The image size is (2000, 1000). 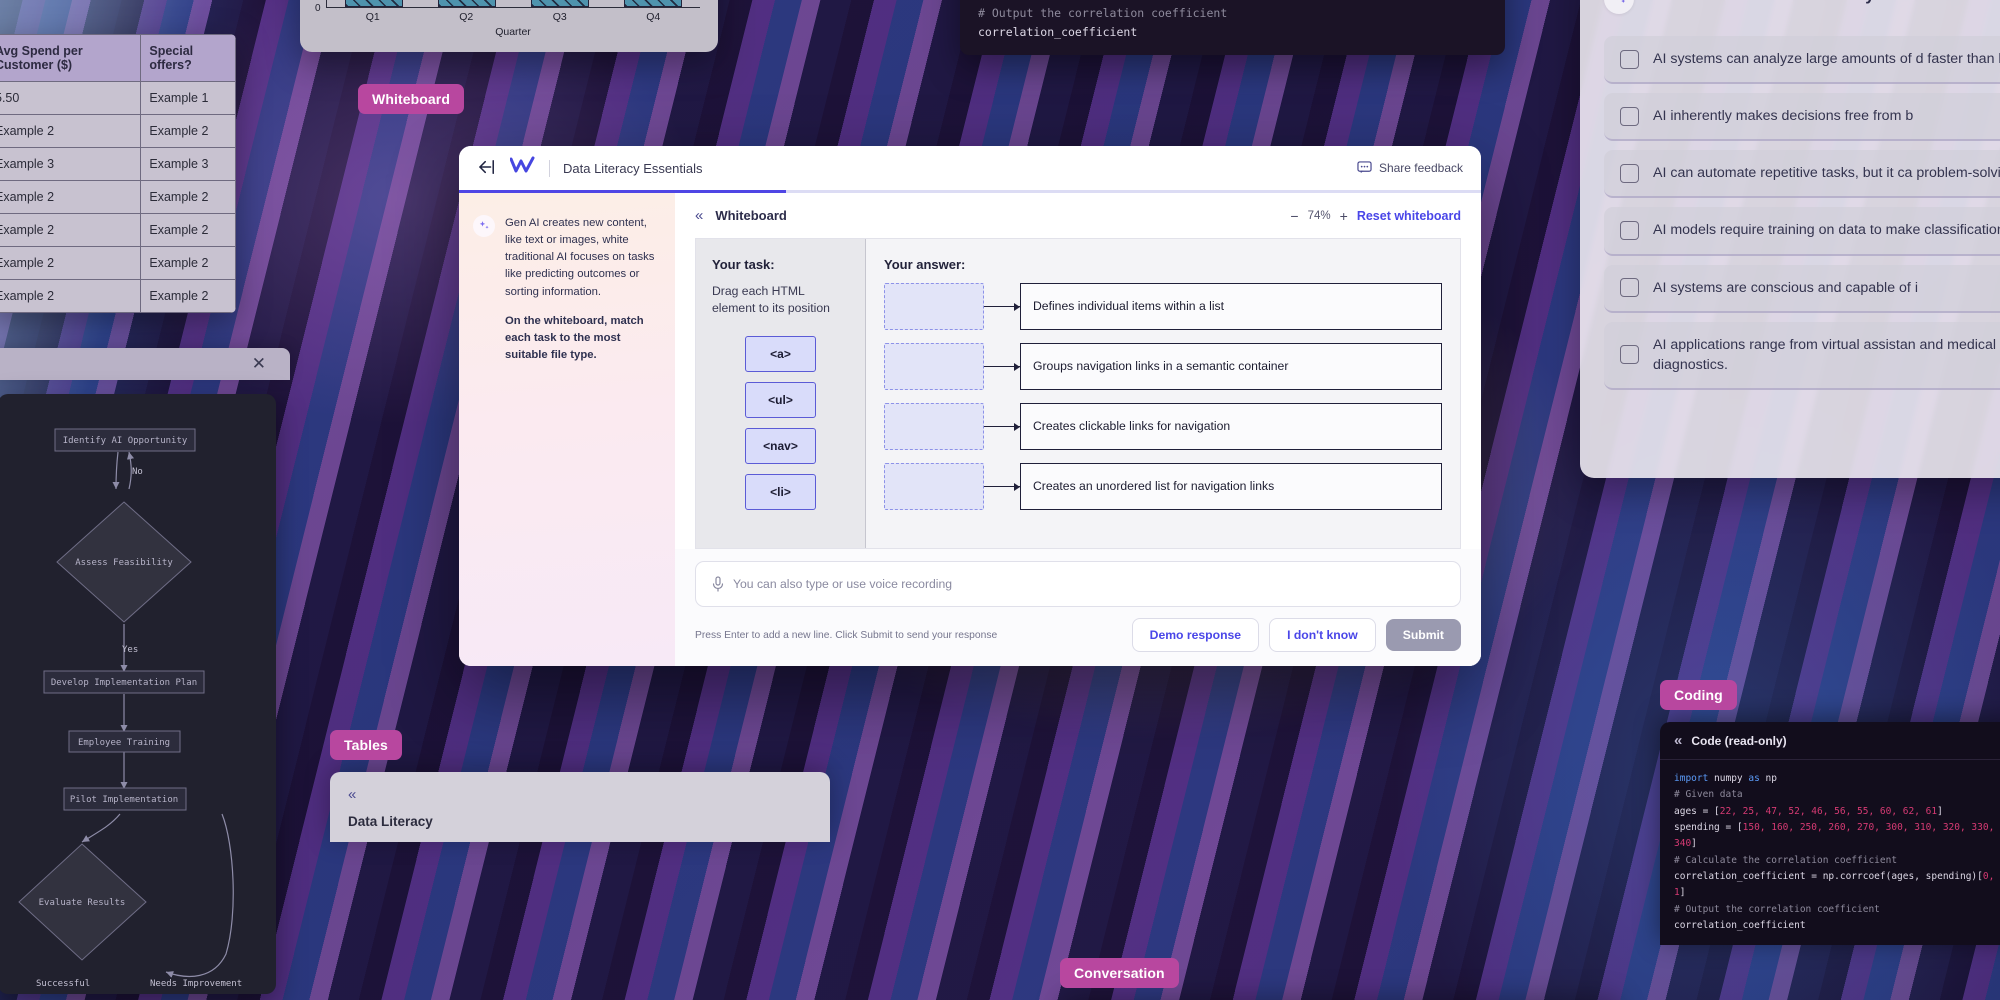 What do you see at coordinates (1708, 795) in the screenshot?
I see `code-line: # Given data` at bounding box center [1708, 795].